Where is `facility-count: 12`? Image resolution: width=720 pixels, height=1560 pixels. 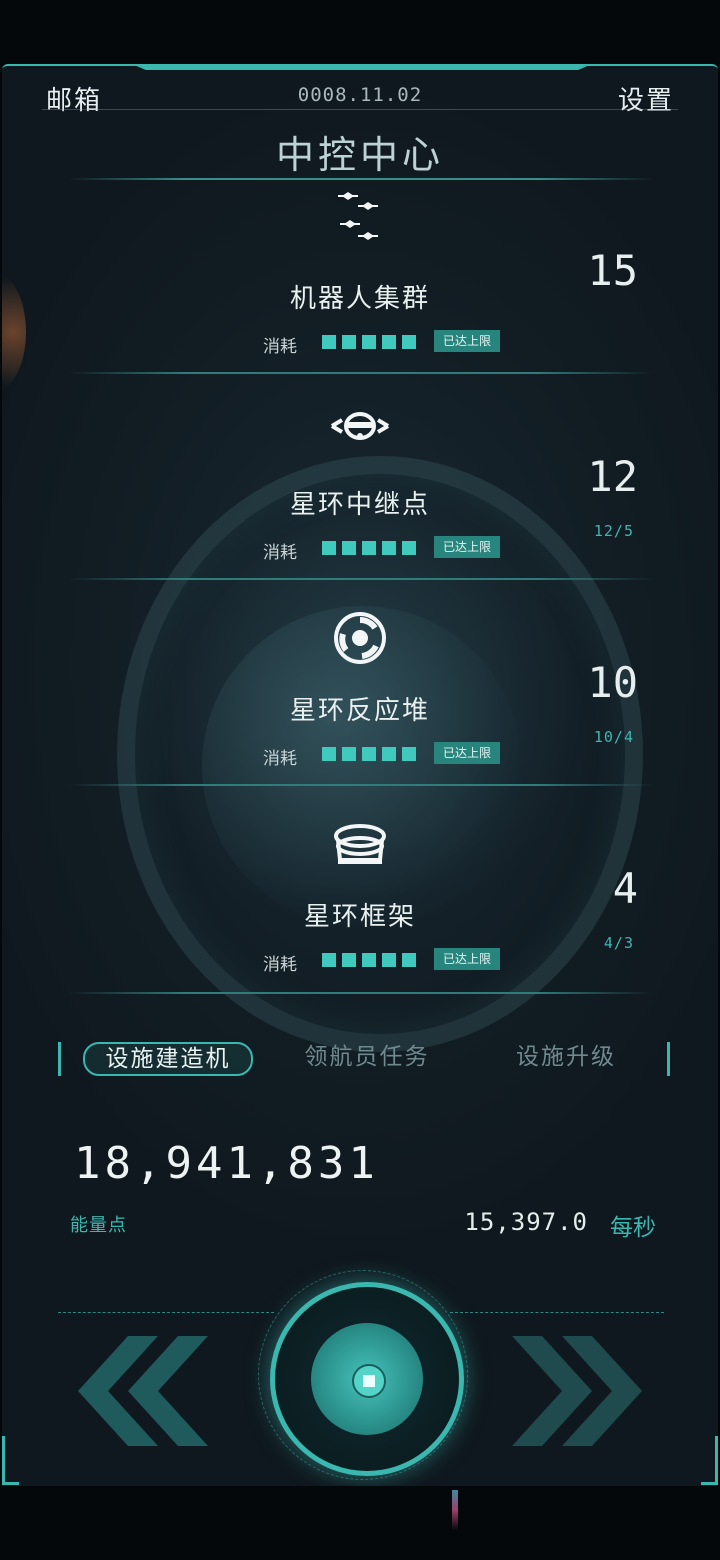
facility-count: 12 is located at coordinates (612, 476).